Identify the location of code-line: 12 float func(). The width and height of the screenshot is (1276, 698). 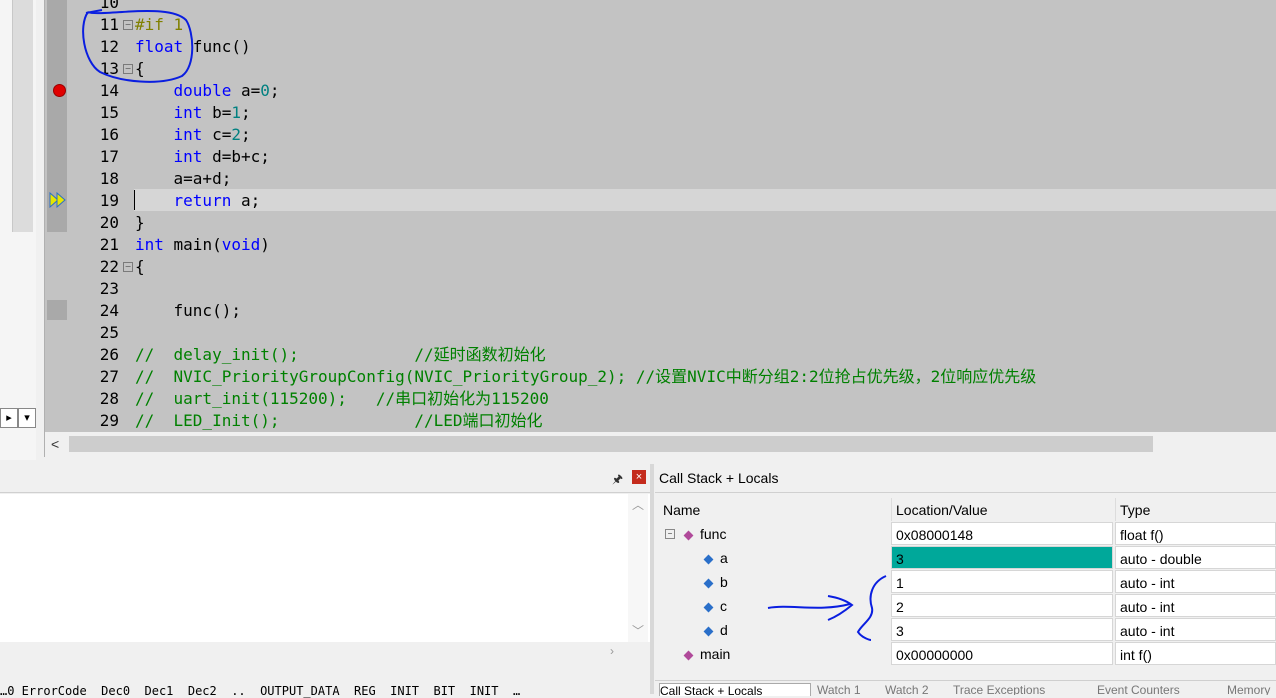
(660, 47).